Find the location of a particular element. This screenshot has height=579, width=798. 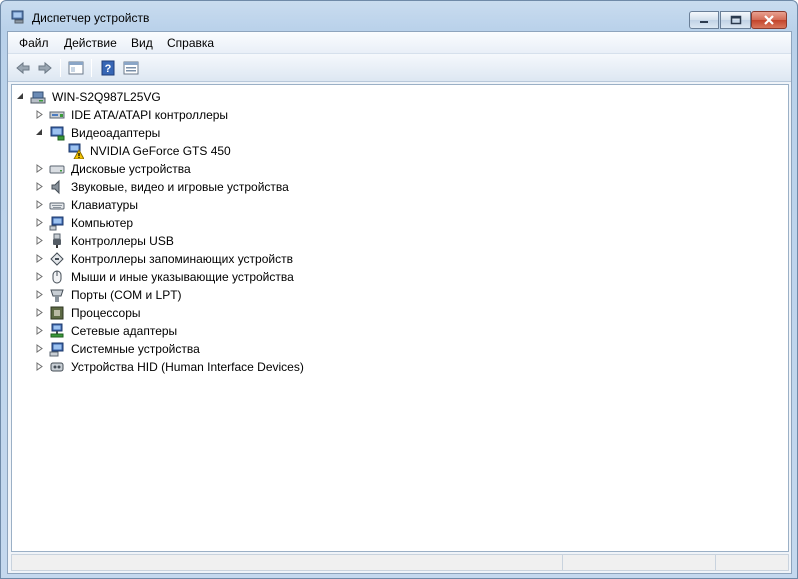

forward-button is located at coordinates (45, 68).